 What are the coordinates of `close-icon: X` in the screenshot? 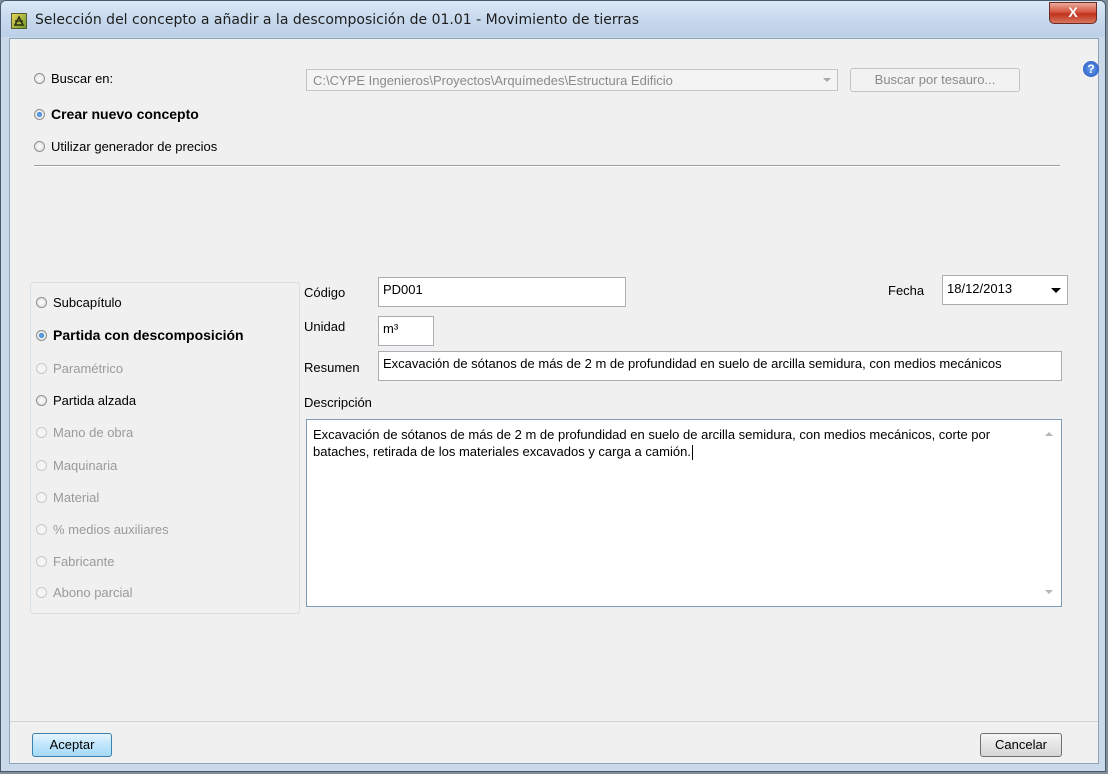 It's located at (1073, 12).